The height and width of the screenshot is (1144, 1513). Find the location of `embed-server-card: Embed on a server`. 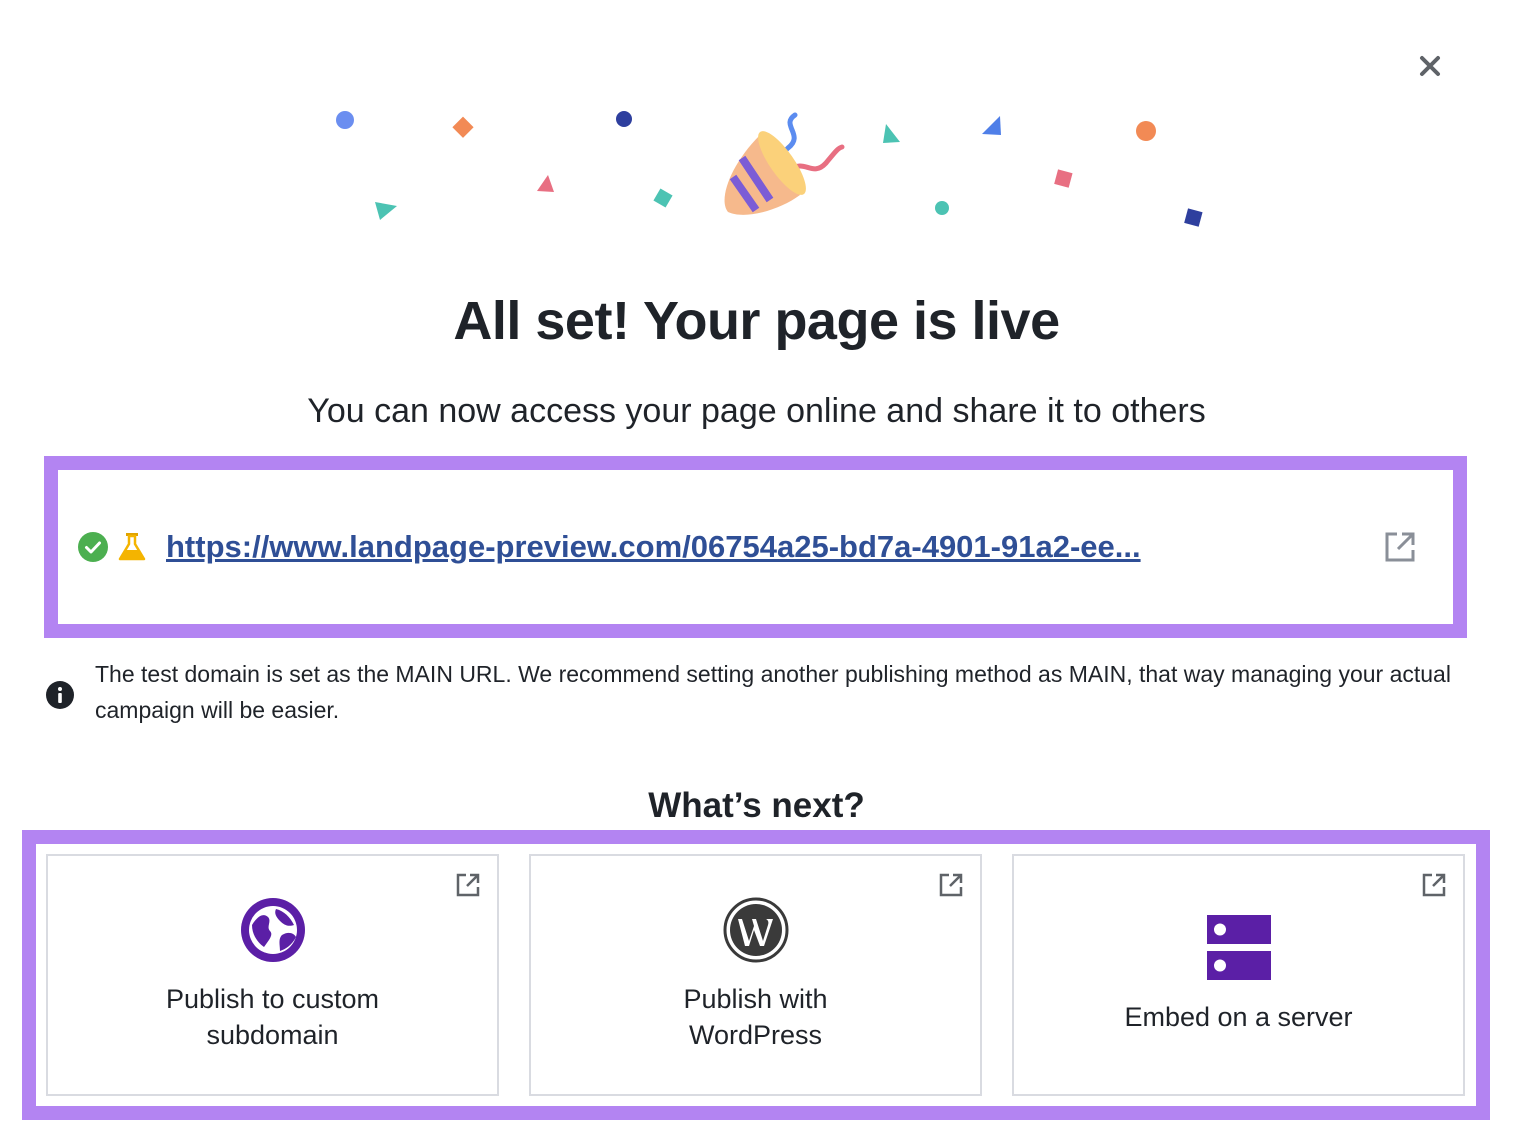

embed-server-card: Embed on a server is located at coordinates (1238, 975).